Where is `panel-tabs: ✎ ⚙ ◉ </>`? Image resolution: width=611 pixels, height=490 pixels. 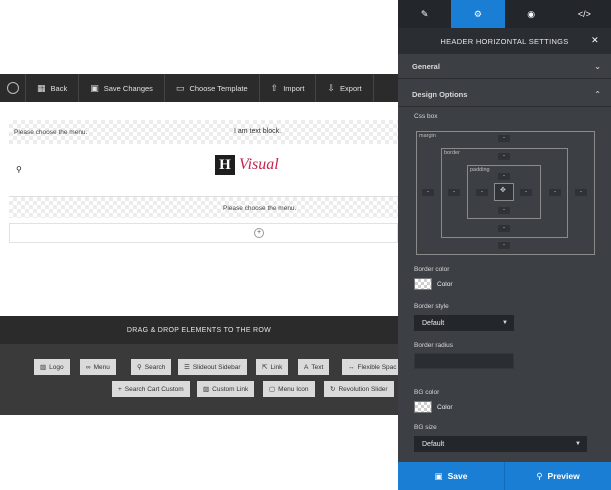
panel-tabs: ✎ ⚙ ◉ </> is located at coordinates (504, 14).